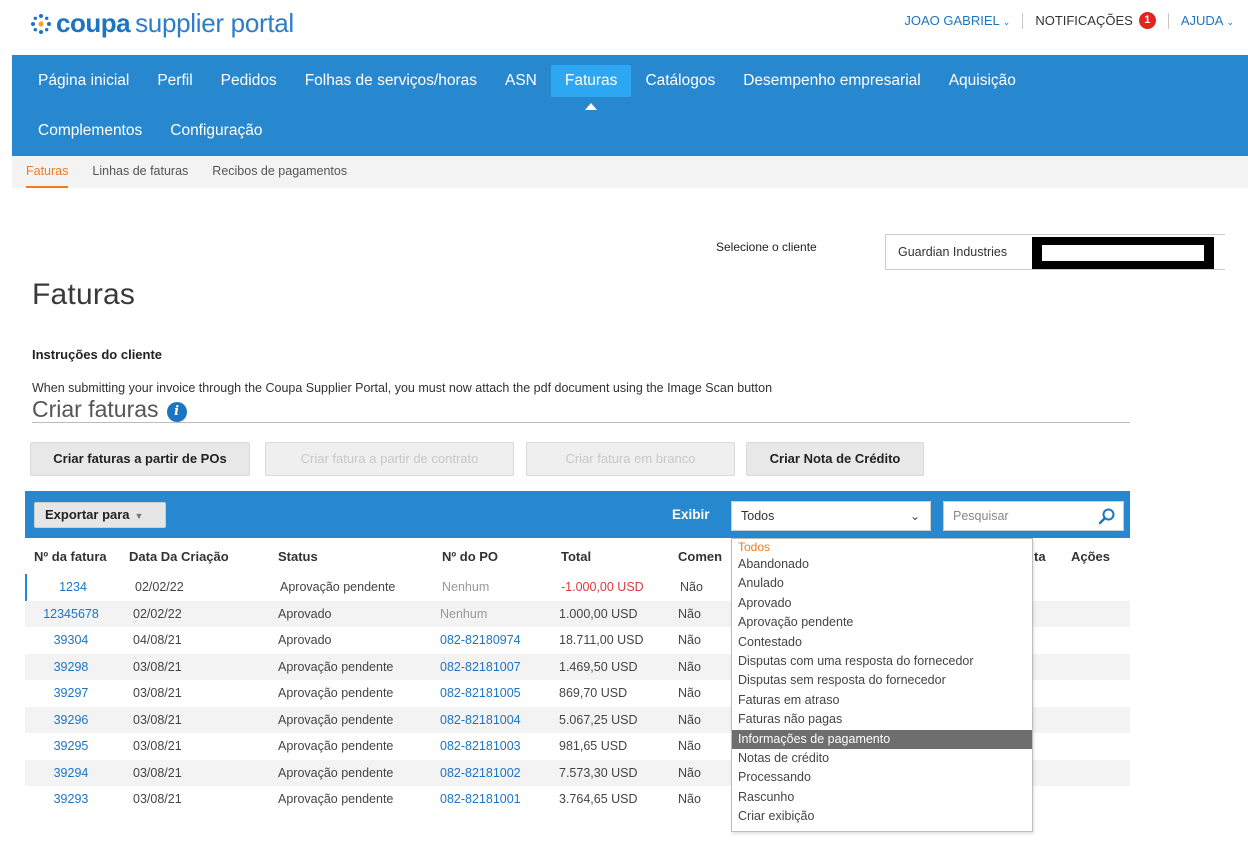 This screenshot has width=1248, height=856. What do you see at coordinates (140, 459) in the screenshot?
I see `create-from-pos-button: Criar faturas a partir de POs` at bounding box center [140, 459].